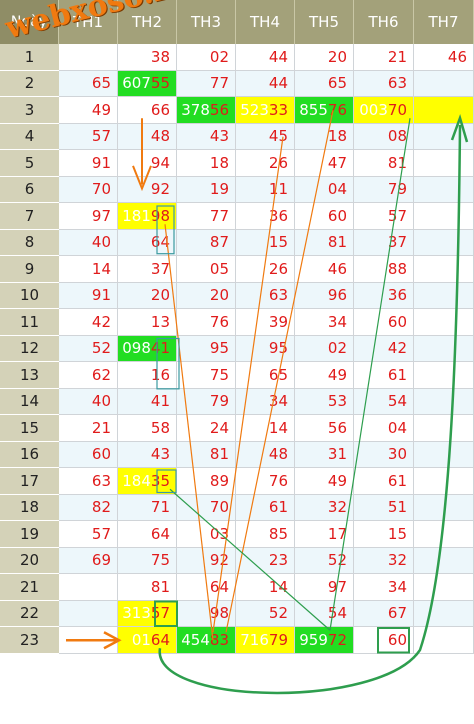 Image resolution: width=474 pixels, height=724 pixels. Describe the element at coordinates (444, 57) in the screenshot. I see `result-cell: 46` at that location.